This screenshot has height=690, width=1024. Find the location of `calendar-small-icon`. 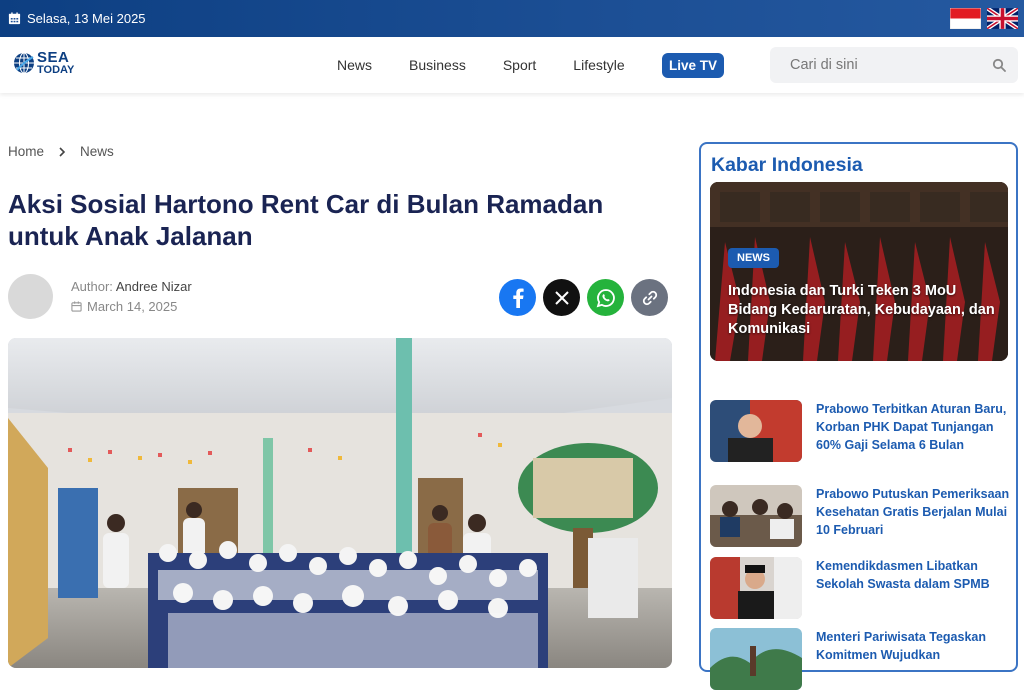

calendar-small-icon is located at coordinates (76, 306).